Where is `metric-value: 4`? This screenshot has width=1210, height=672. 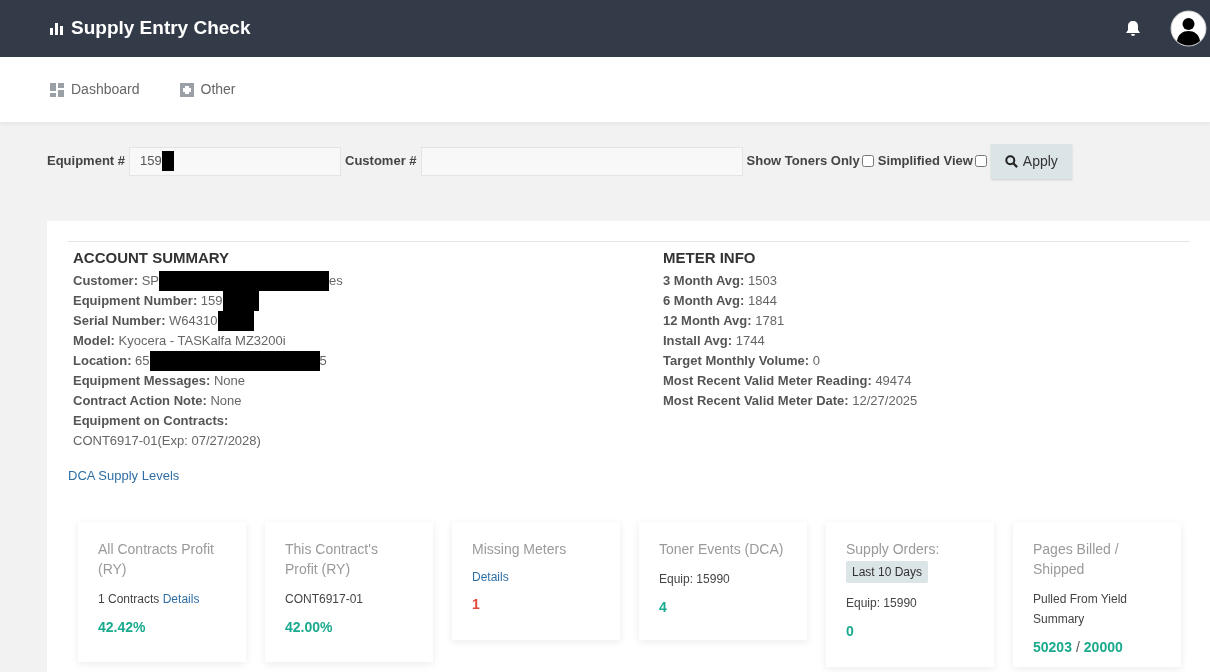 metric-value: 4 is located at coordinates (663, 606).